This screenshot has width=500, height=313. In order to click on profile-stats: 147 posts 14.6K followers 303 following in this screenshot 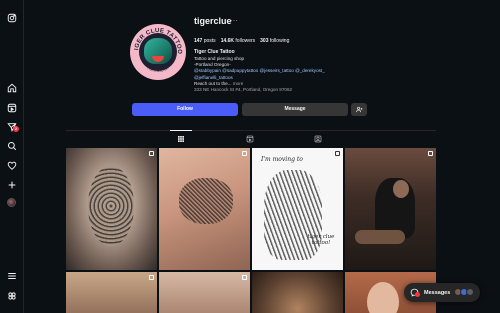, I will do `click(241, 41)`.